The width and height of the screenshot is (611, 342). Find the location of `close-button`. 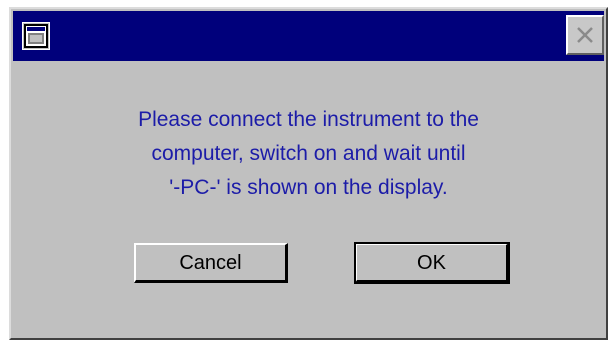

close-button is located at coordinates (585, 35).